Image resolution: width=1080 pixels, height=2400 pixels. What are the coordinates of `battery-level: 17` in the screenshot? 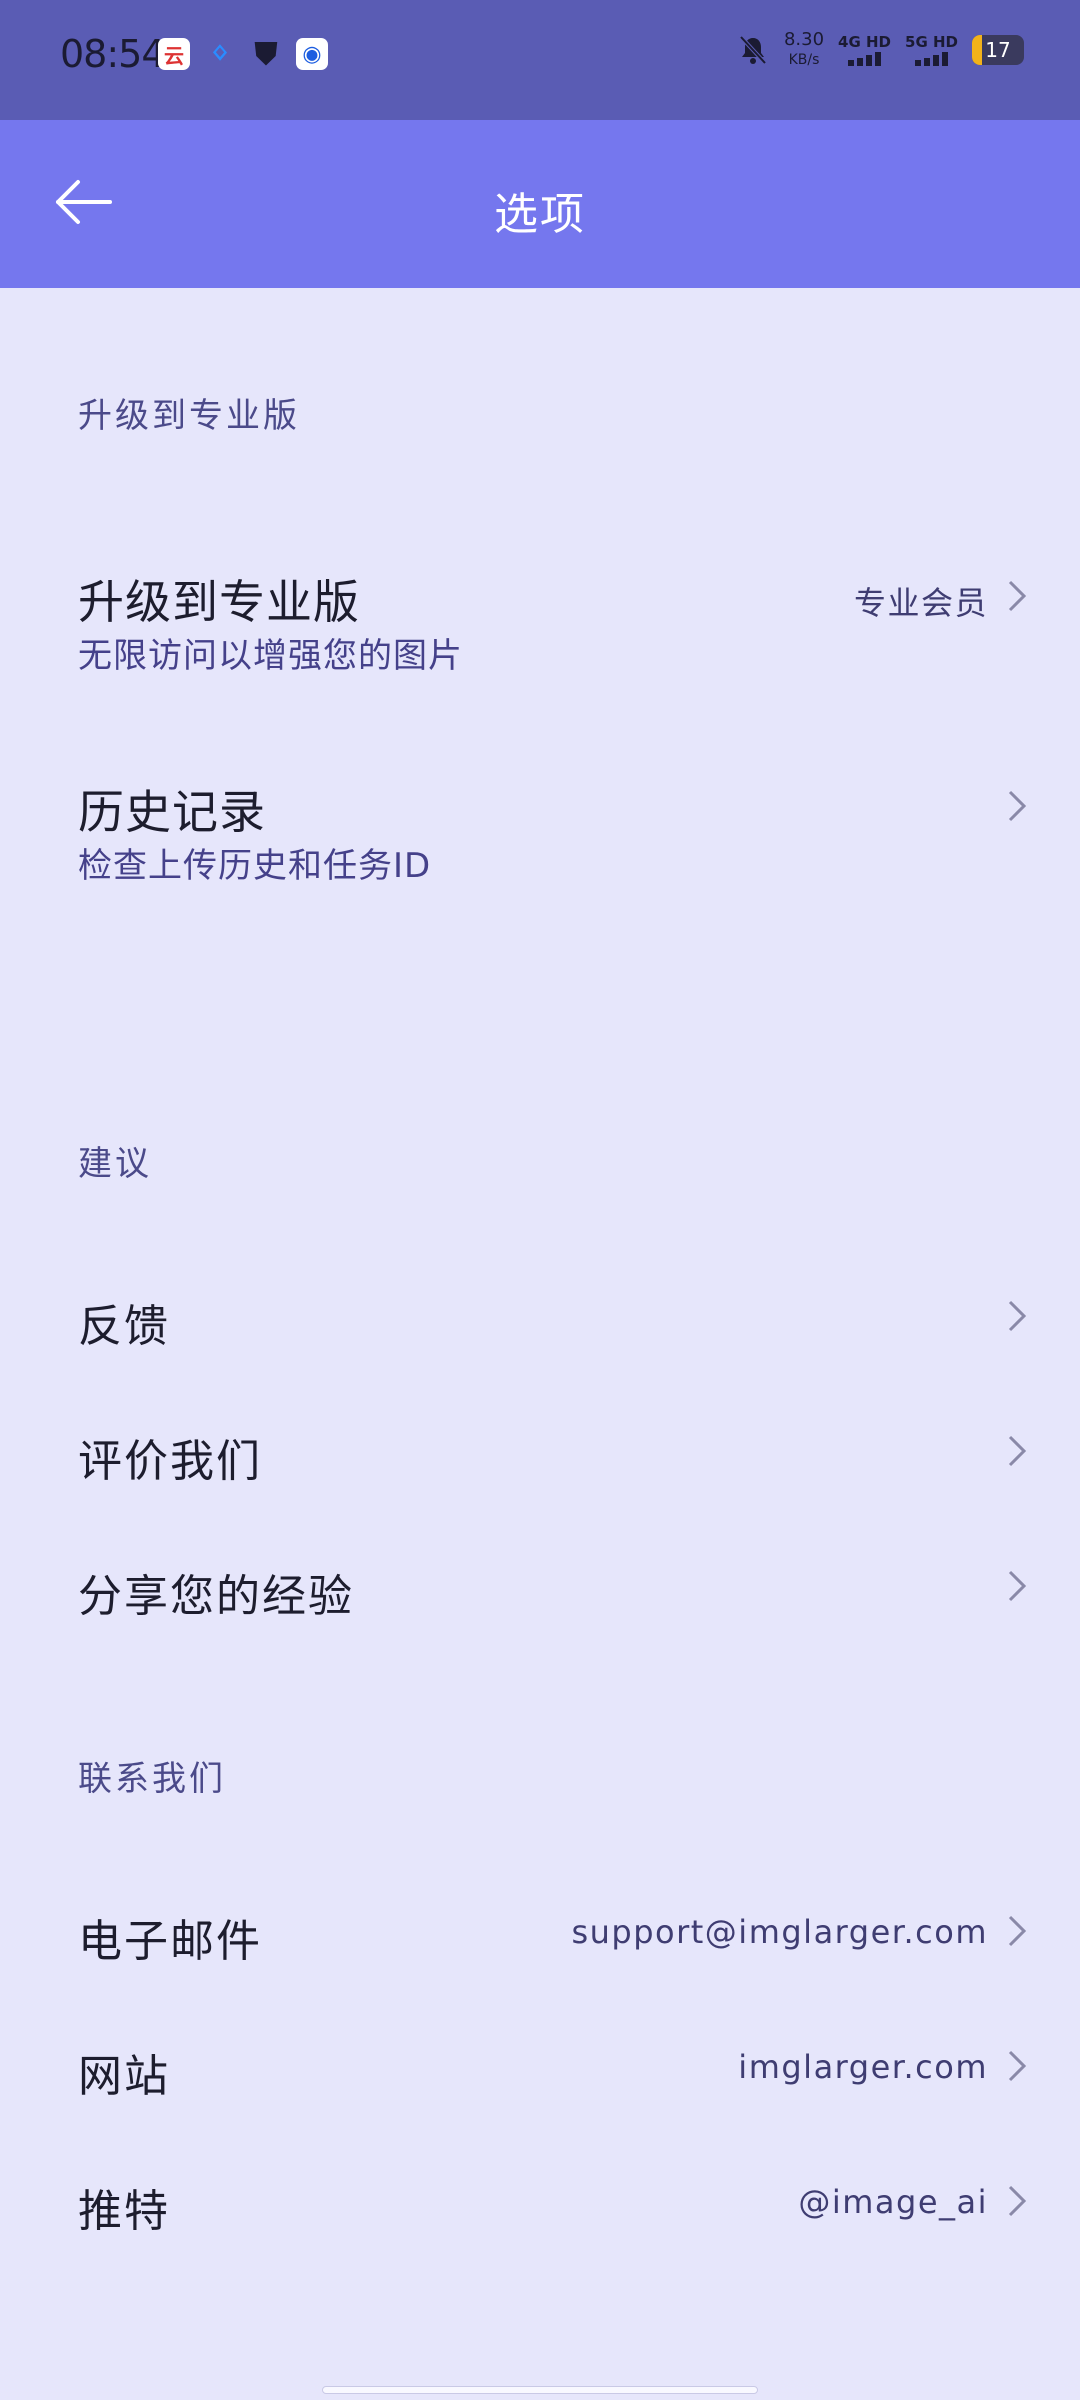 It's located at (998, 50).